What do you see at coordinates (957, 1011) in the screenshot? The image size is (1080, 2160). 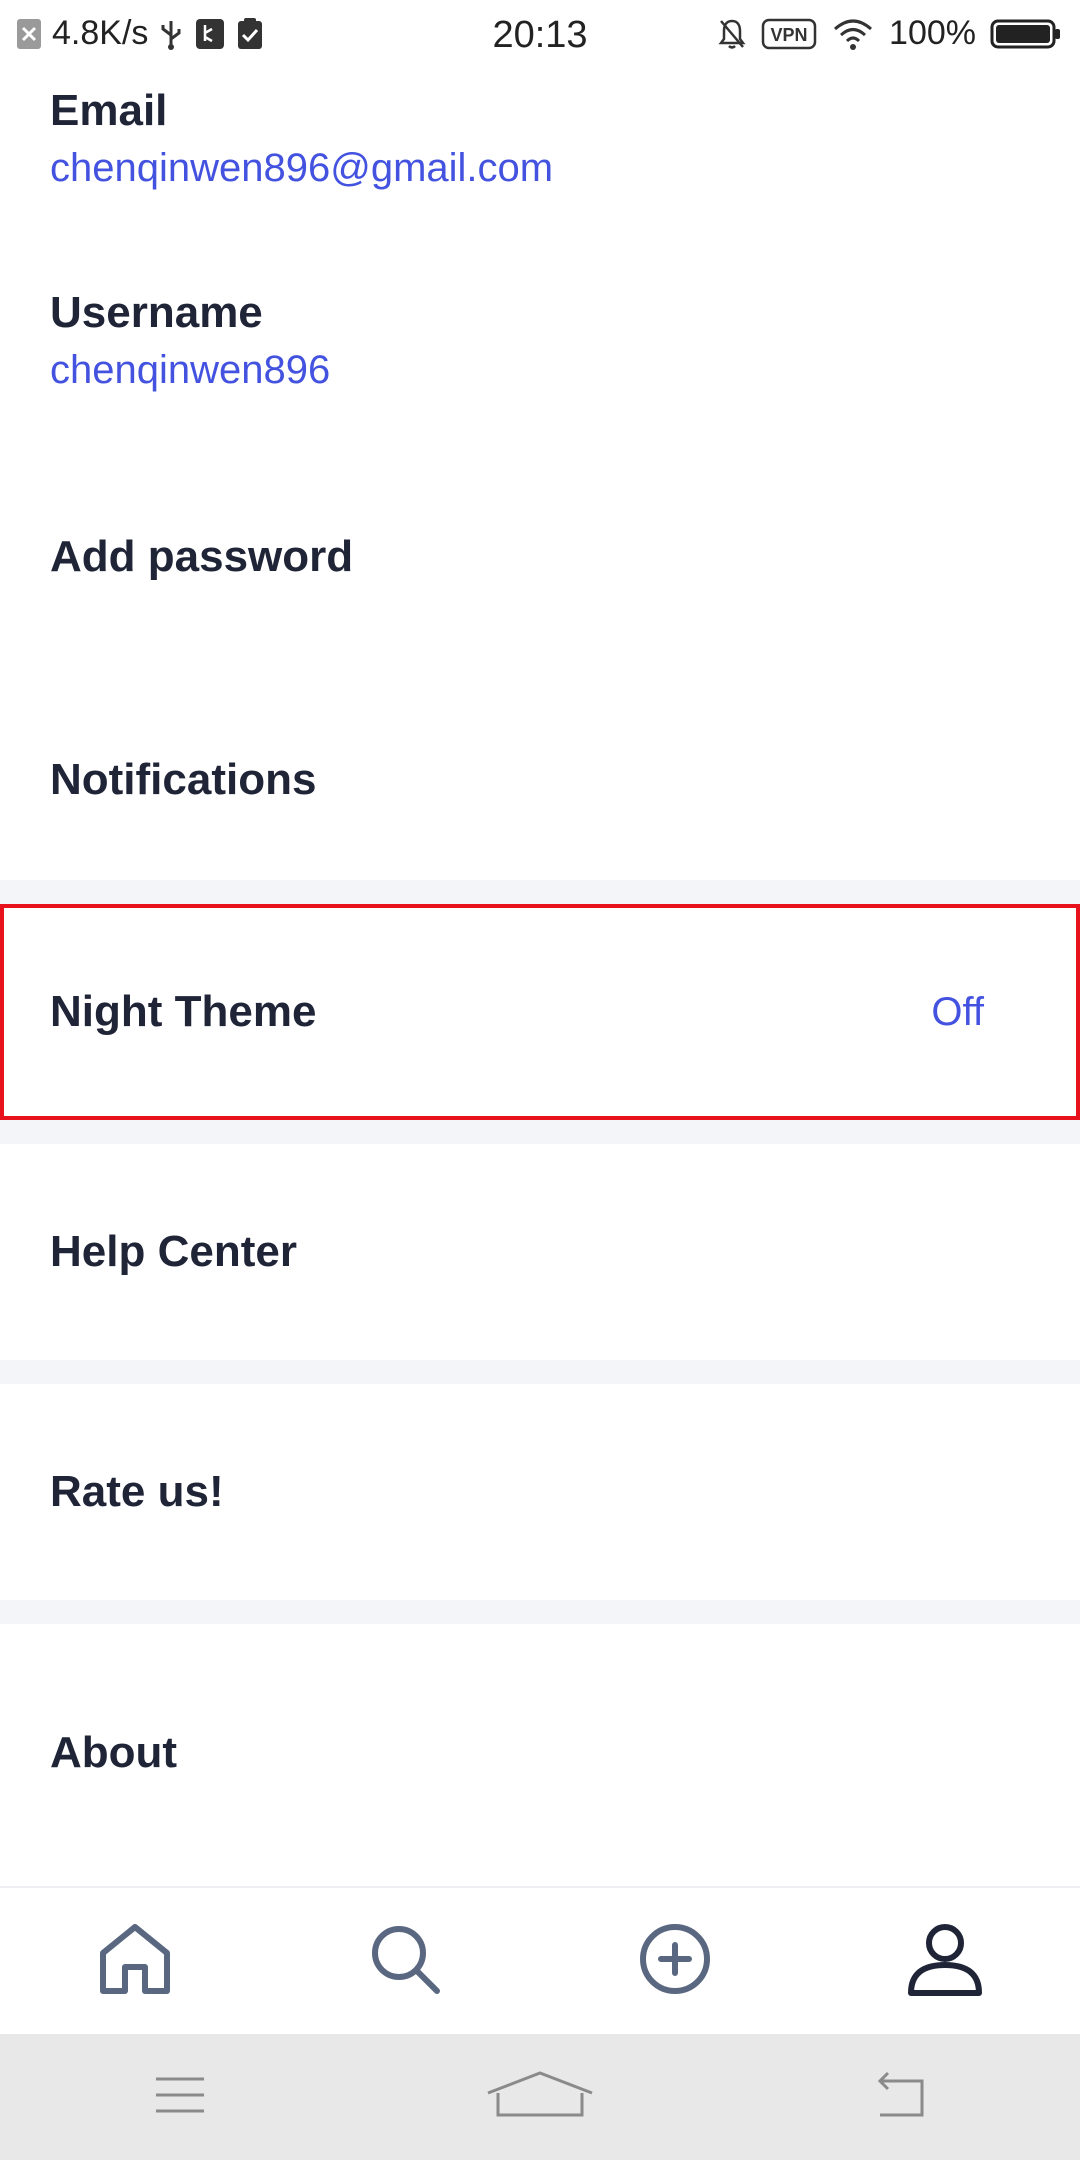 I see `night-theme-value: Off` at bounding box center [957, 1011].